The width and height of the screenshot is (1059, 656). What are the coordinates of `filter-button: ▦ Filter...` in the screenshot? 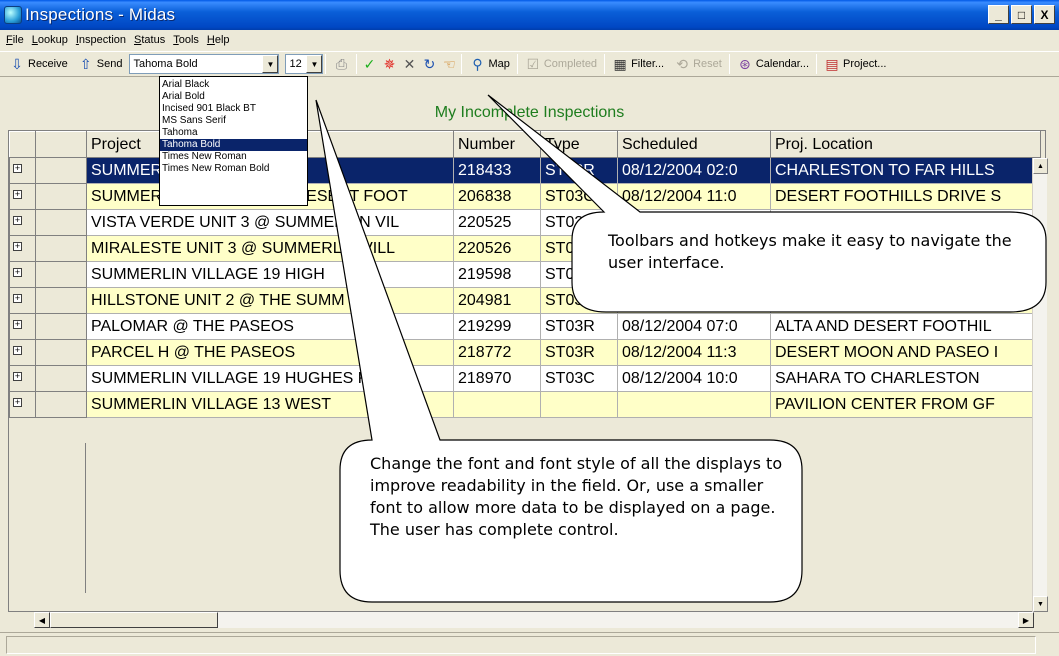 It's located at (638, 64).